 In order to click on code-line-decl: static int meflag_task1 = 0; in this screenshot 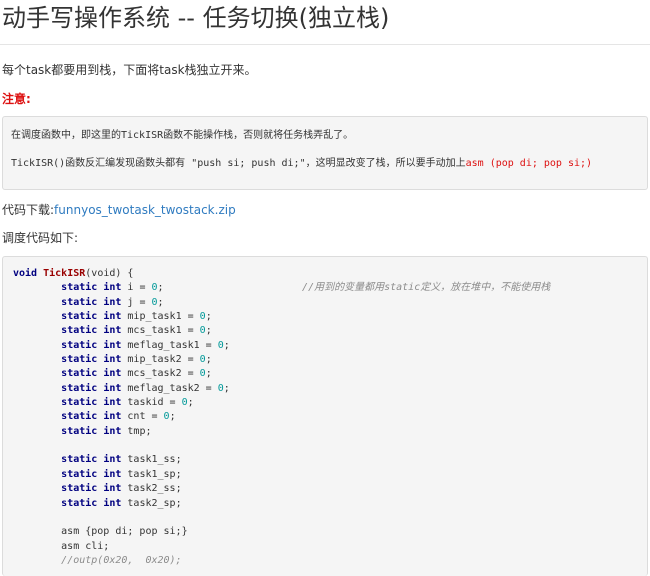, I will do `click(145, 345)`.